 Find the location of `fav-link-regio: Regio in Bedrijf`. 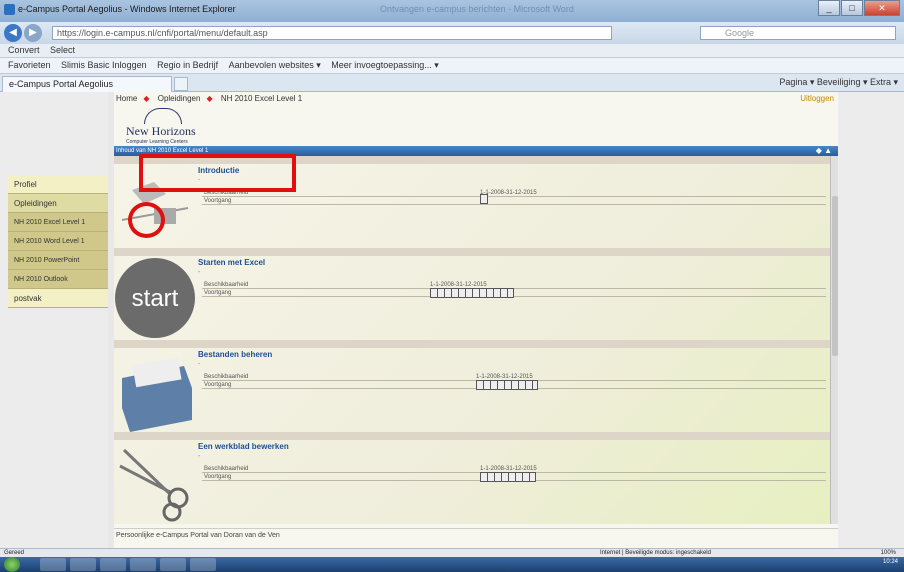

fav-link-regio: Regio in Bedrijf is located at coordinates (187, 65).